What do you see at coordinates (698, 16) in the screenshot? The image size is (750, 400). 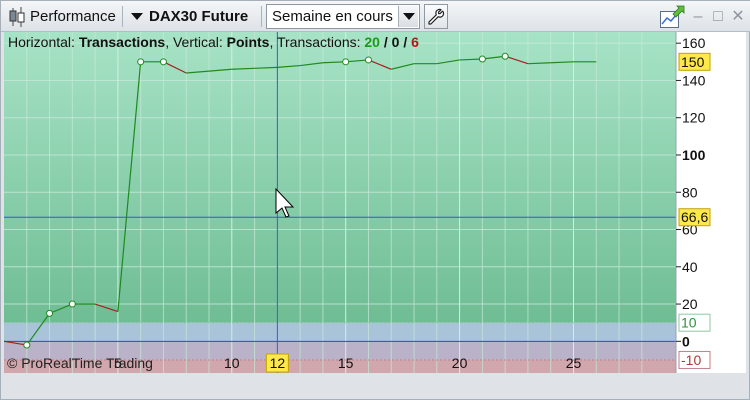 I see `minimize-icon: –` at bounding box center [698, 16].